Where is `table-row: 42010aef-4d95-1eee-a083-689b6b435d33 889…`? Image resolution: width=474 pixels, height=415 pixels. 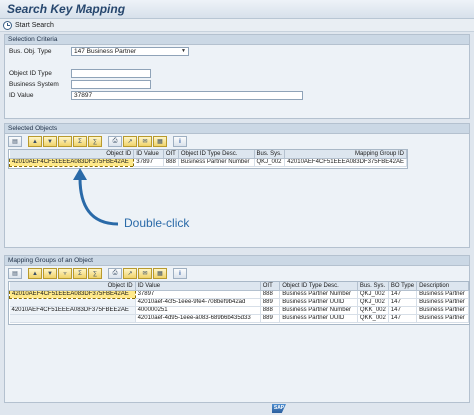
table-row: 42010aef-4d95-1eee-a083-689b6b435d33 889… is located at coordinates (239, 318).